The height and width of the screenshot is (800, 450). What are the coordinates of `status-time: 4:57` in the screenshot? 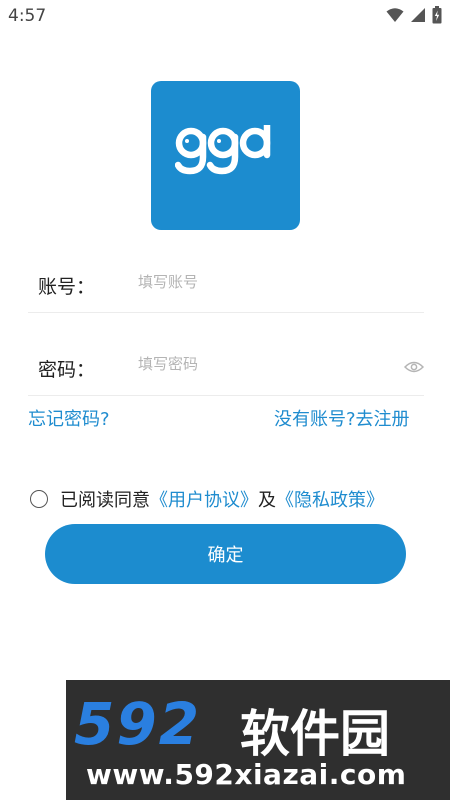 It's located at (27, 16).